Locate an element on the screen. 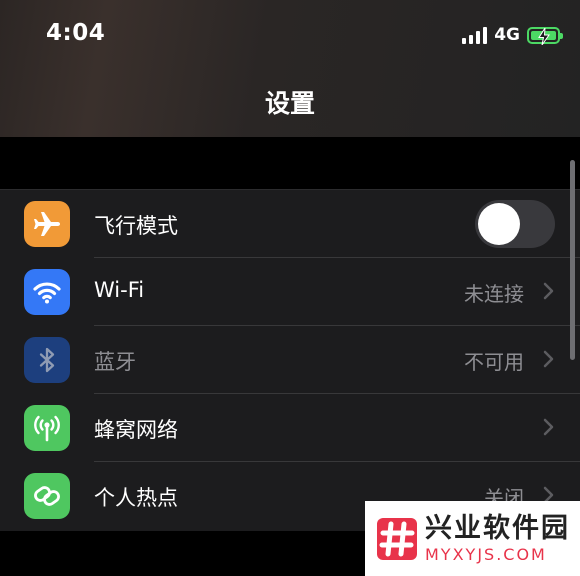 The image size is (580, 576). wifi-label: Wi-Fi is located at coordinates (119, 290).